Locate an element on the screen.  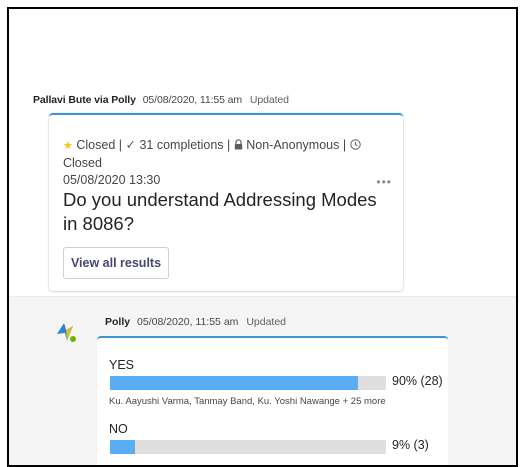
option-label-yes: YES is located at coordinates (122, 365).